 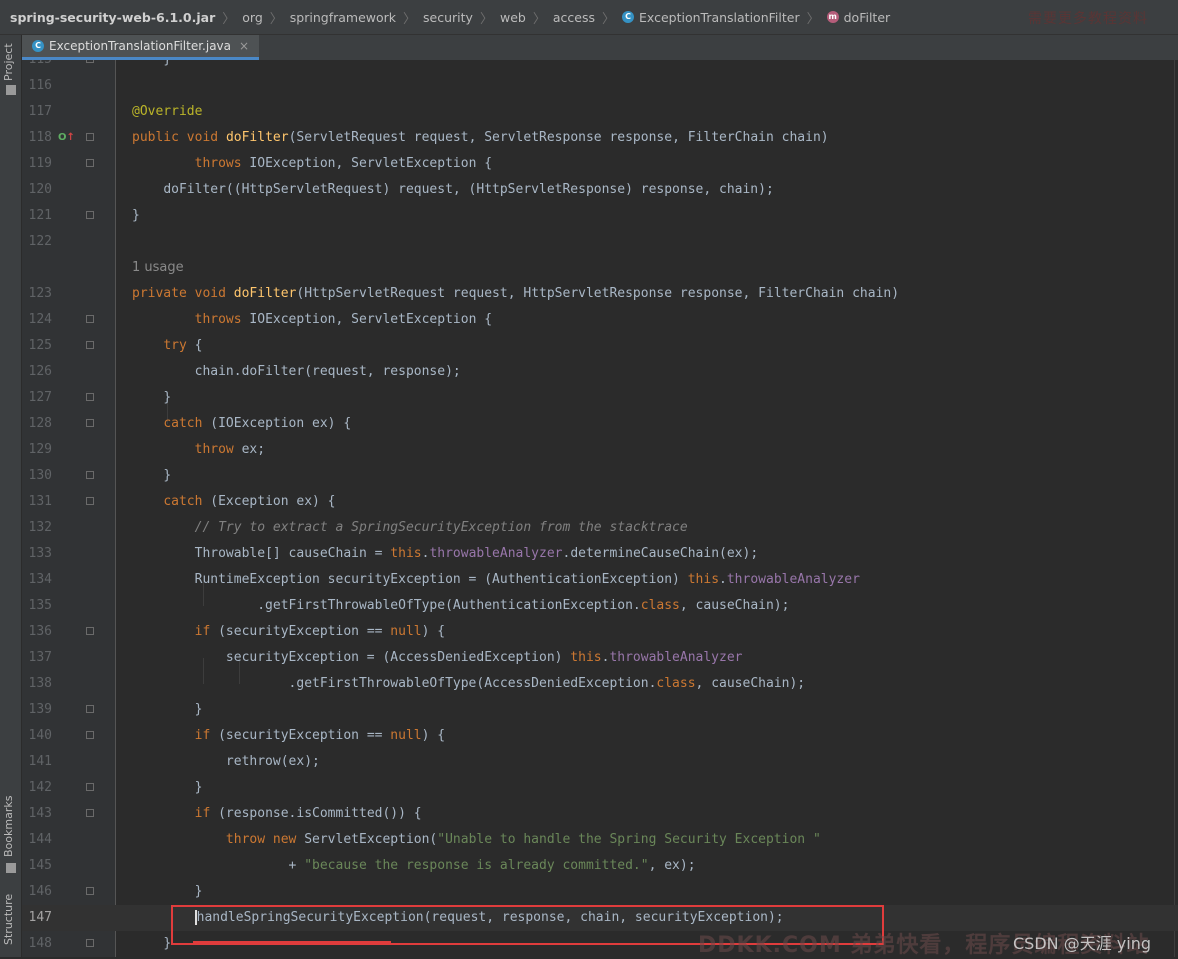 What do you see at coordinates (158, 268) in the screenshot?
I see `usage-hint: 1 usage` at bounding box center [158, 268].